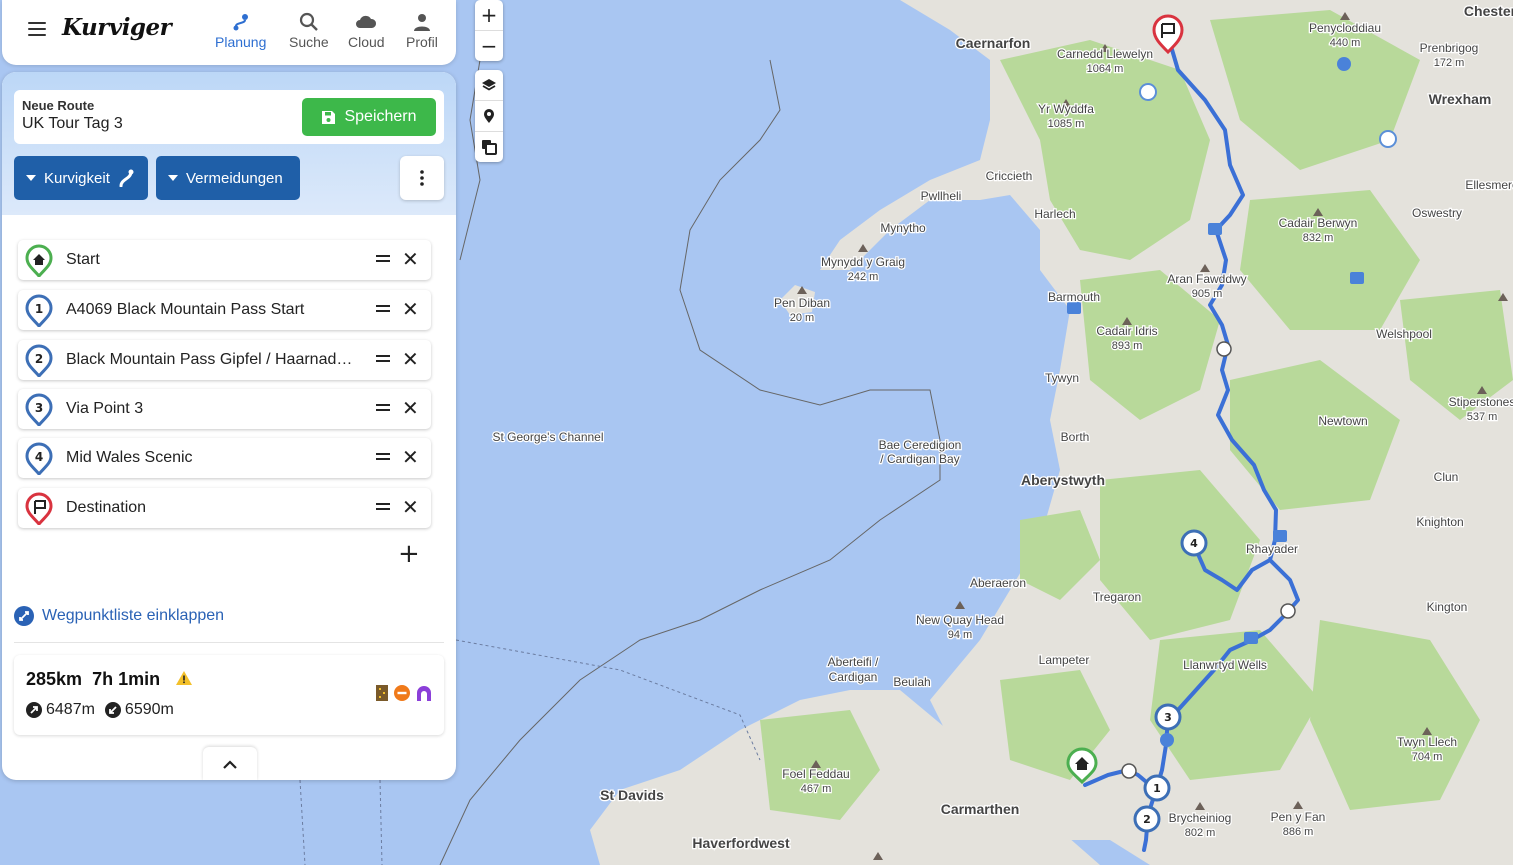 The image size is (1513, 865). Describe the element at coordinates (240, 22) in the screenshot. I see `route-icon` at that location.